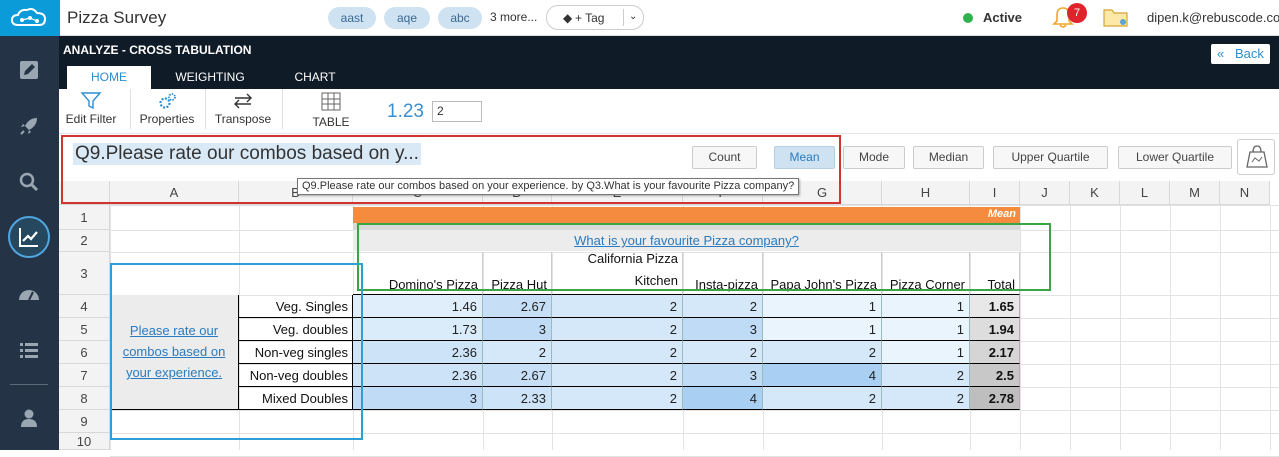 The height and width of the screenshot is (457, 1279). Describe the element at coordinates (167, 111) in the screenshot. I see `properties-button: Properties` at that location.